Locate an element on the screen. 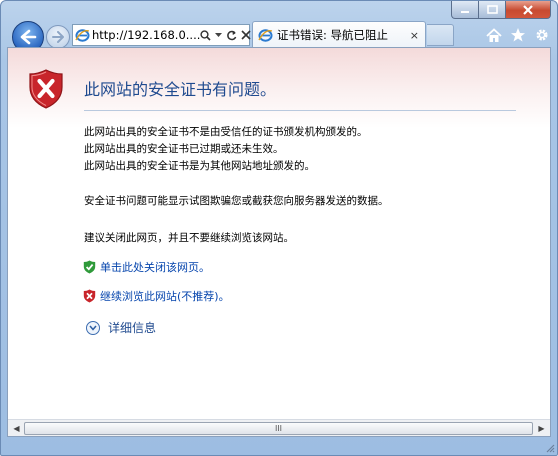 The width and height of the screenshot is (558, 456). chevron-down-icon is located at coordinates (93, 327).